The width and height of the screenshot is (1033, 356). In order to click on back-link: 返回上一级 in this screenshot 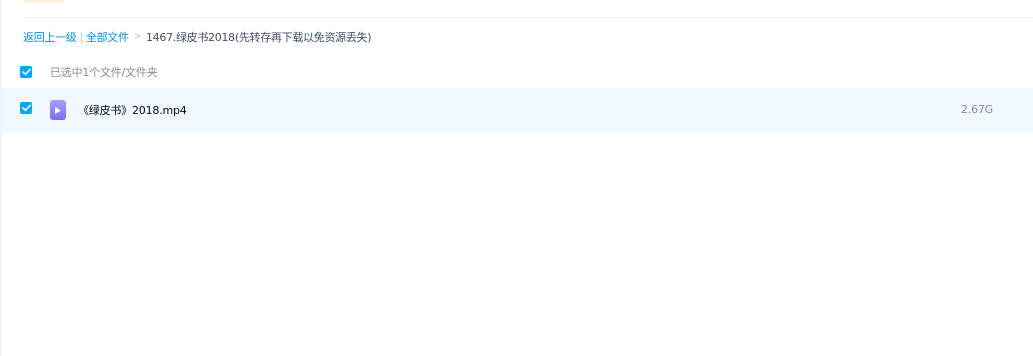, I will do `click(50, 37)`.